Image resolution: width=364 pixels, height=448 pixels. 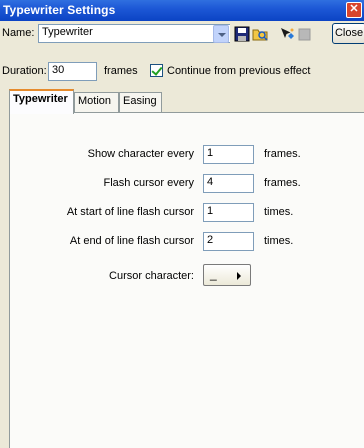 What do you see at coordinates (24, 71) in the screenshot?
I see `duration-label: Duration:` at bounding box center [24, 71].